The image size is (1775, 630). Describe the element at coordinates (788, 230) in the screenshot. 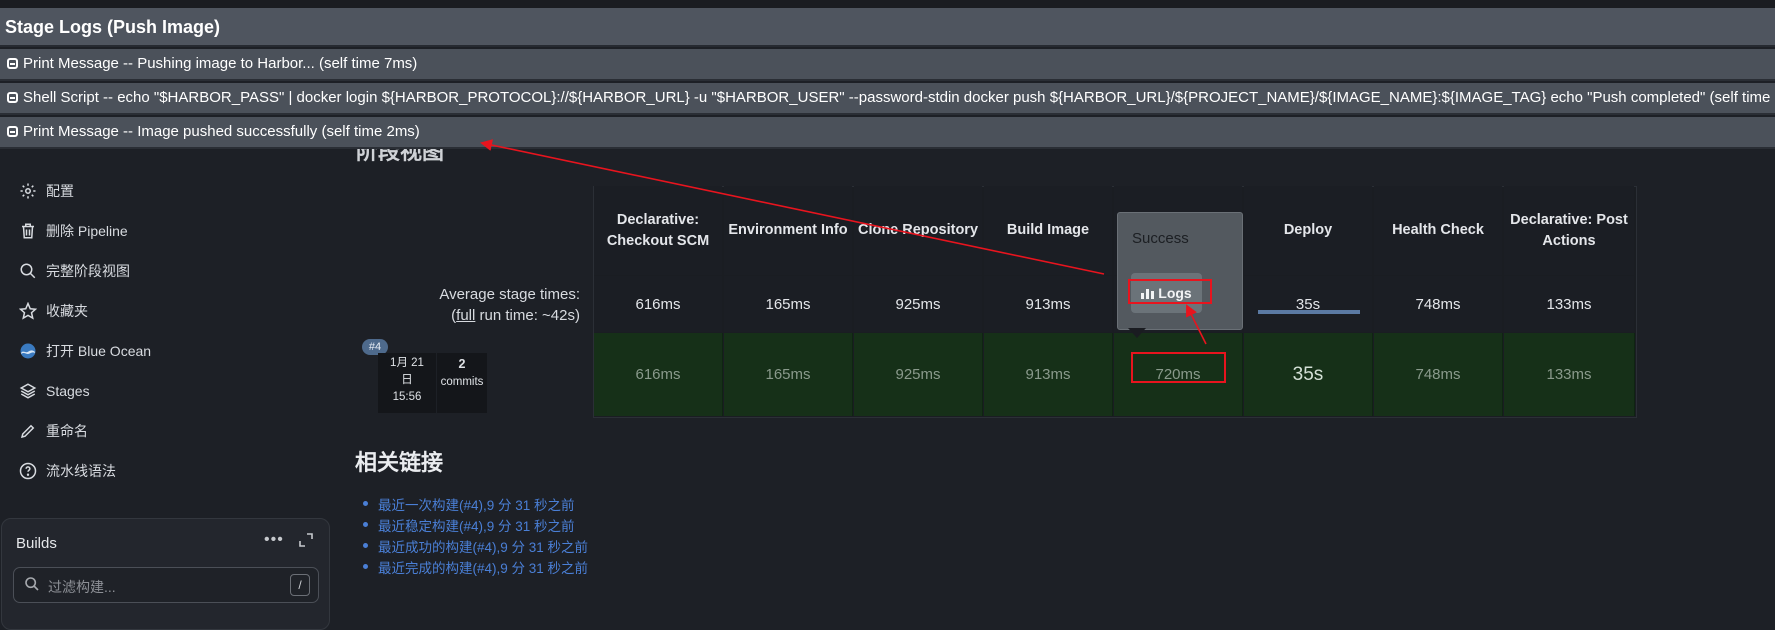

I see `stage-header: Environment Info` at that location.